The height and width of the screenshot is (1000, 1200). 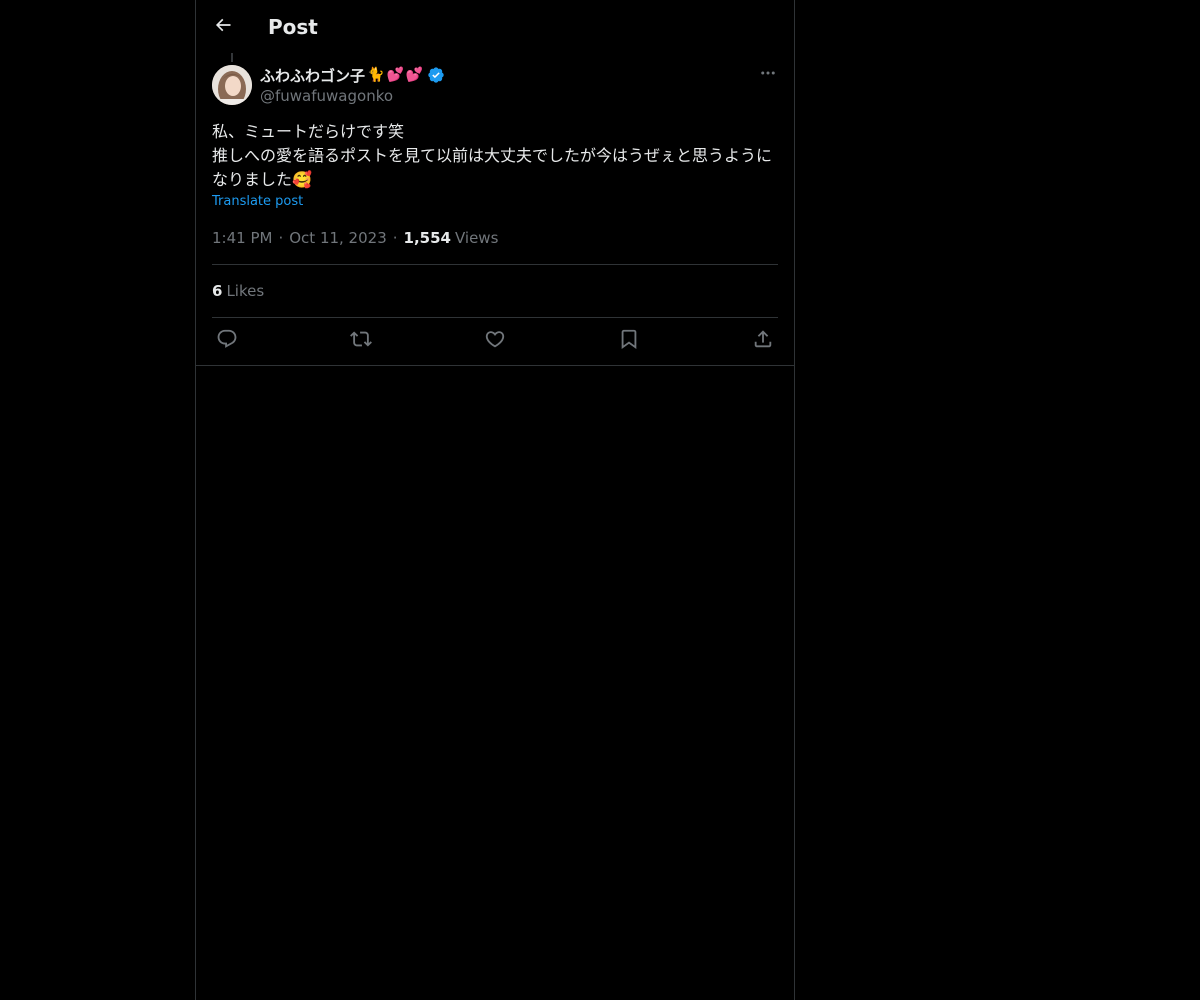 I want to click on share-icon, so click(x=763, y=341).